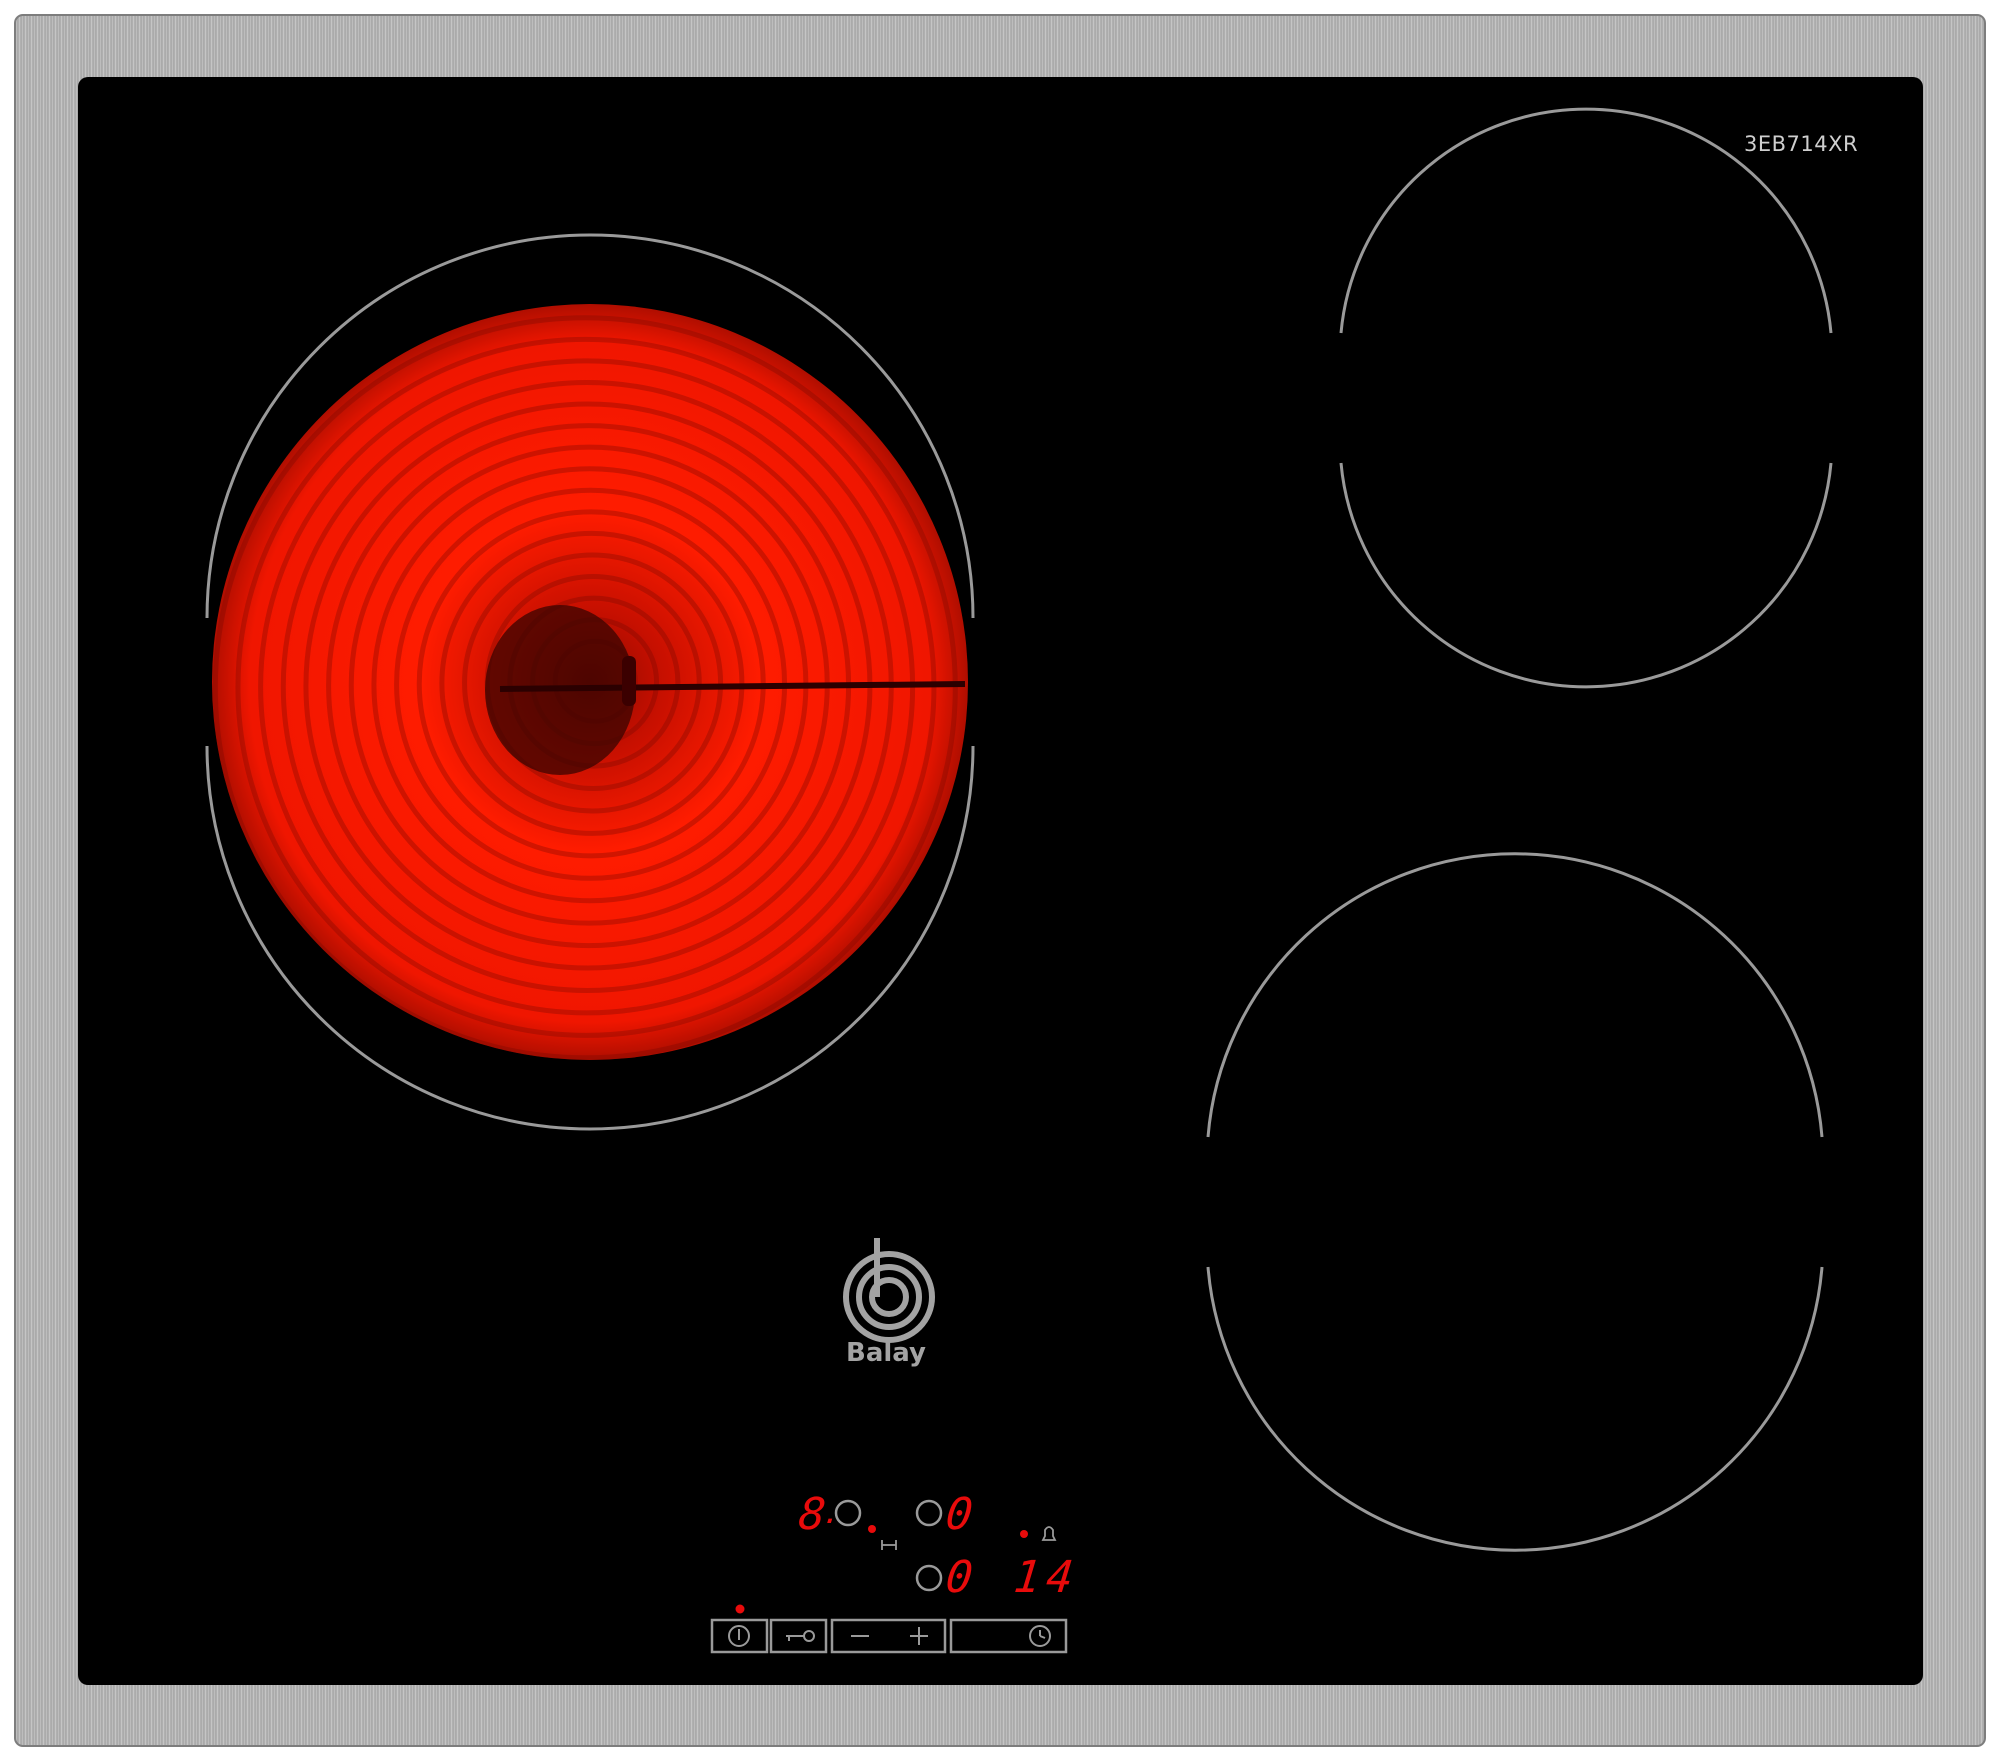 The height and width of the screenshot is (1761, 2000). I want to click on zone-status-display: 0, so click(959, 1514).